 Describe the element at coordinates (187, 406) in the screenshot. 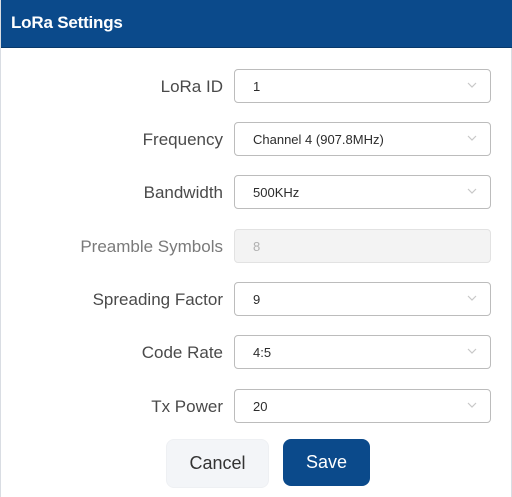

I see `tx-power-label: Tx Power` at that location.